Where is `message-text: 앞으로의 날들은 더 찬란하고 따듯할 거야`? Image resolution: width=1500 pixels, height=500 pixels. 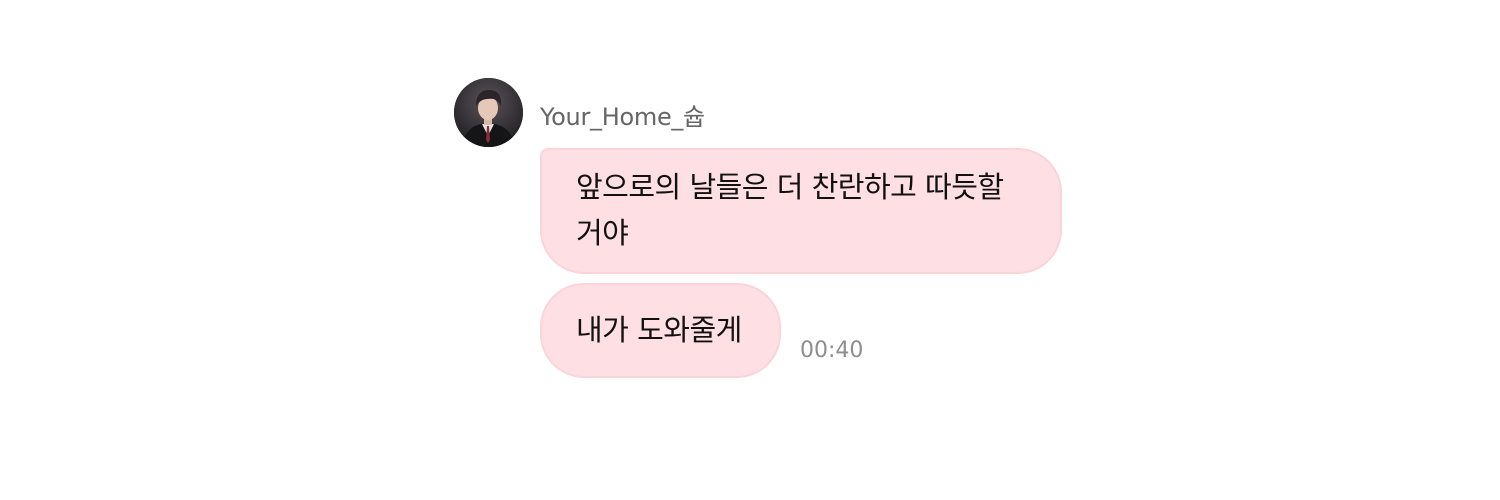
message-text: 앞으로의 날들은 더 찬란하고 따듯할 거야 is located at coordinates (790, 210).